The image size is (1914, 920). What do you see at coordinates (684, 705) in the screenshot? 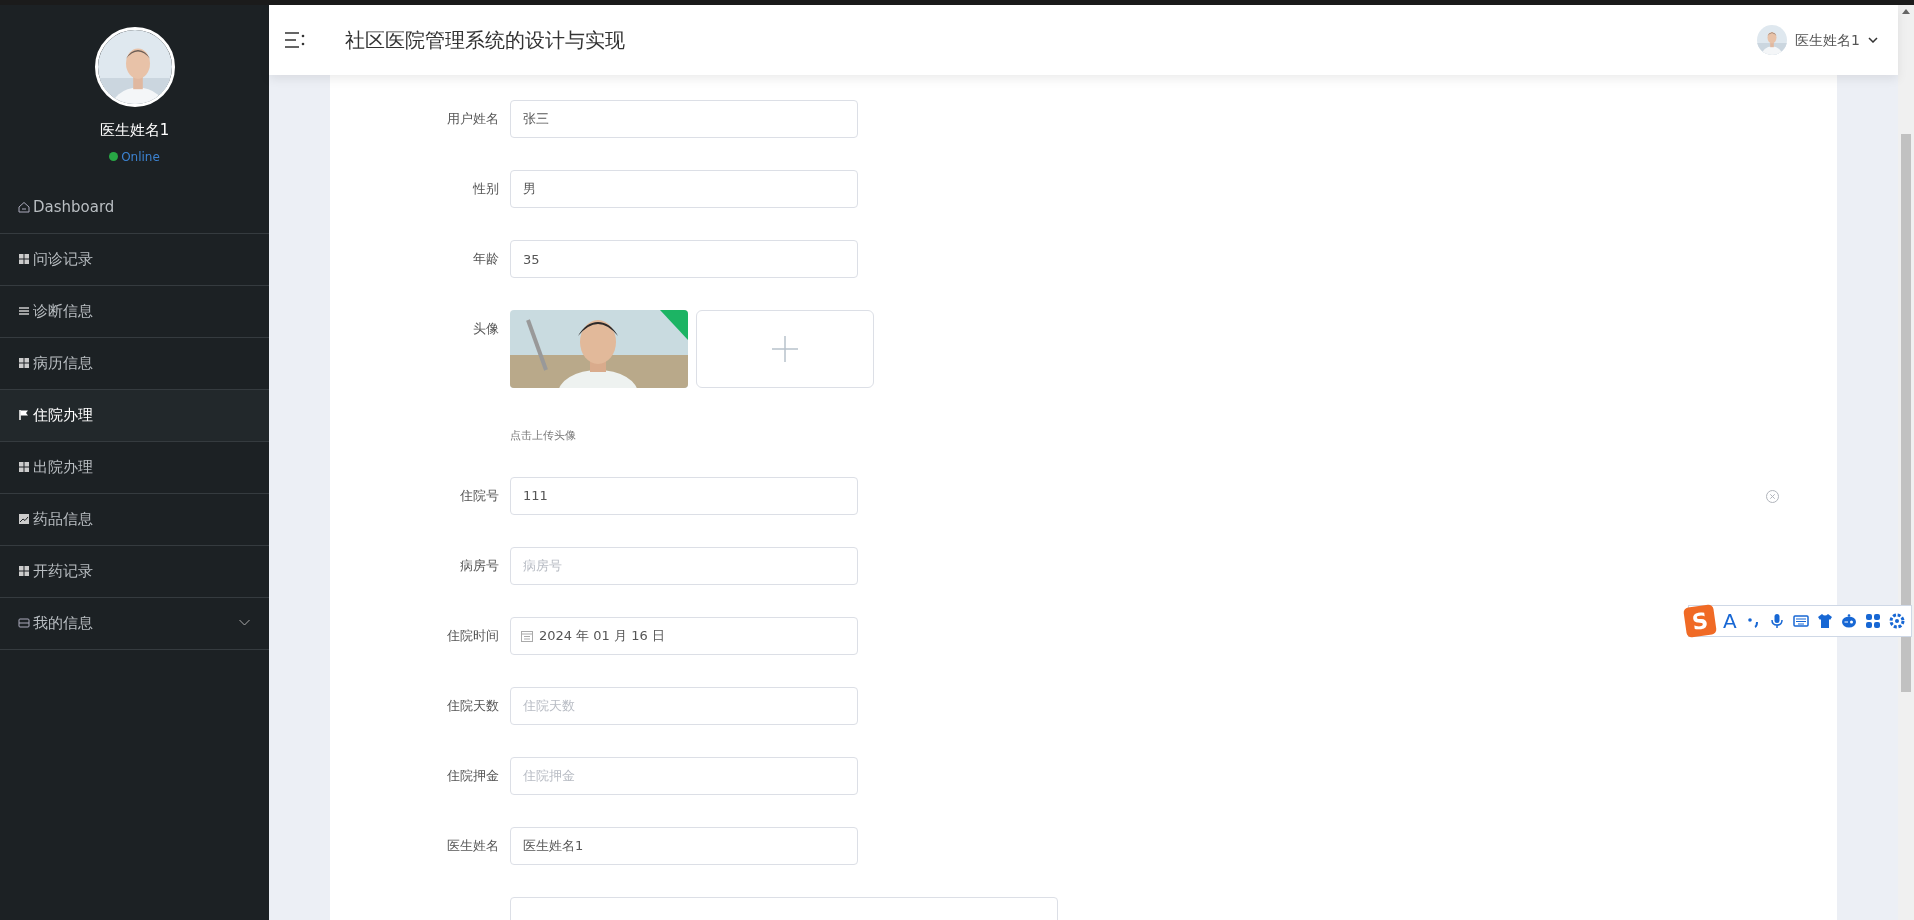
I see `input-field: 住院天数` at bounding box center [684, 705].